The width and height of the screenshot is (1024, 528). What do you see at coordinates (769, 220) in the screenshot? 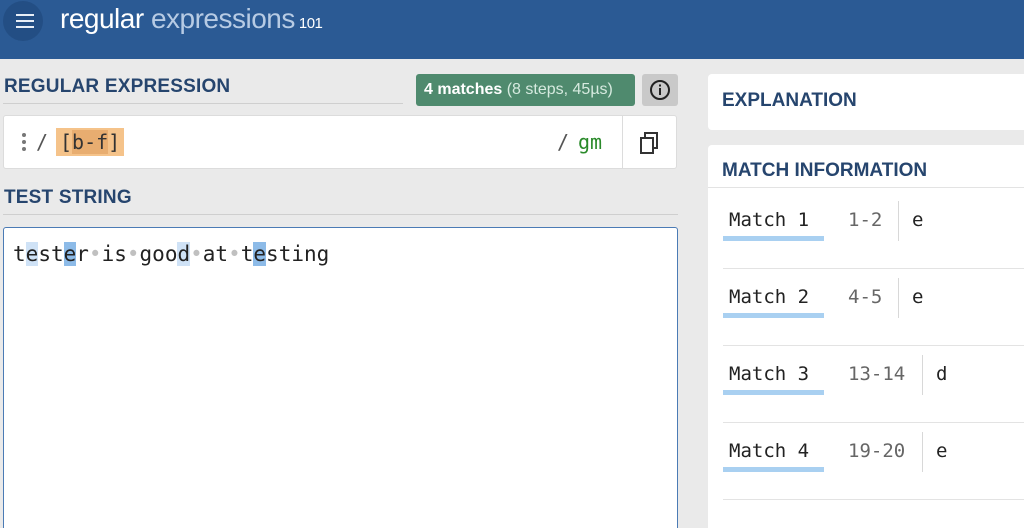
I see `match-label: Match 1` at bounding box center [769, 220].